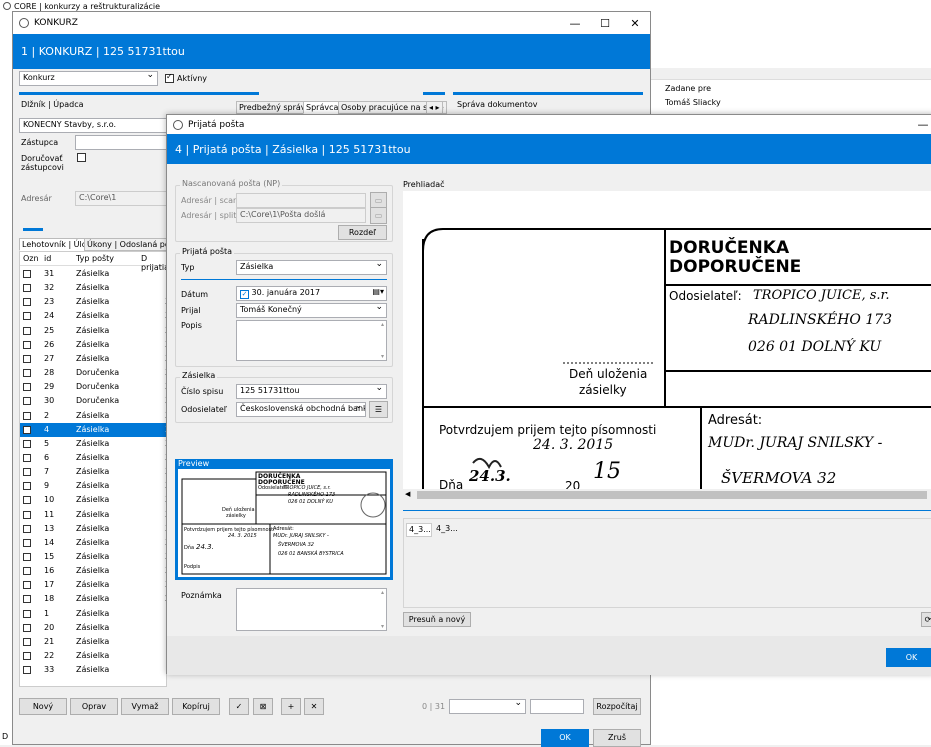 The width and height of the screenshot is (931, 747). Describe the element at coordinates (407, 494) in the screenshot. I see `scroll-left-icon: ◀` at that location.